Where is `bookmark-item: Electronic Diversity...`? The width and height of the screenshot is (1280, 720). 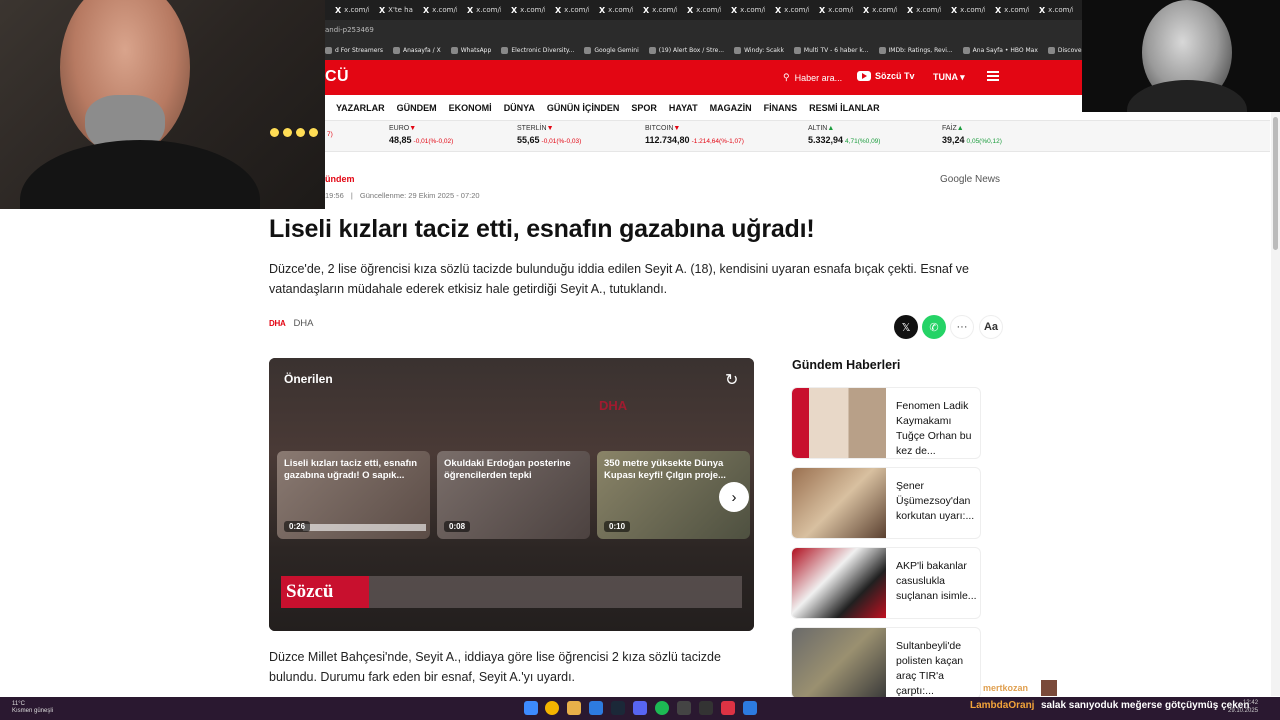 bookmark-item: Electronic Diversity... is located at coordinates (537, 50).